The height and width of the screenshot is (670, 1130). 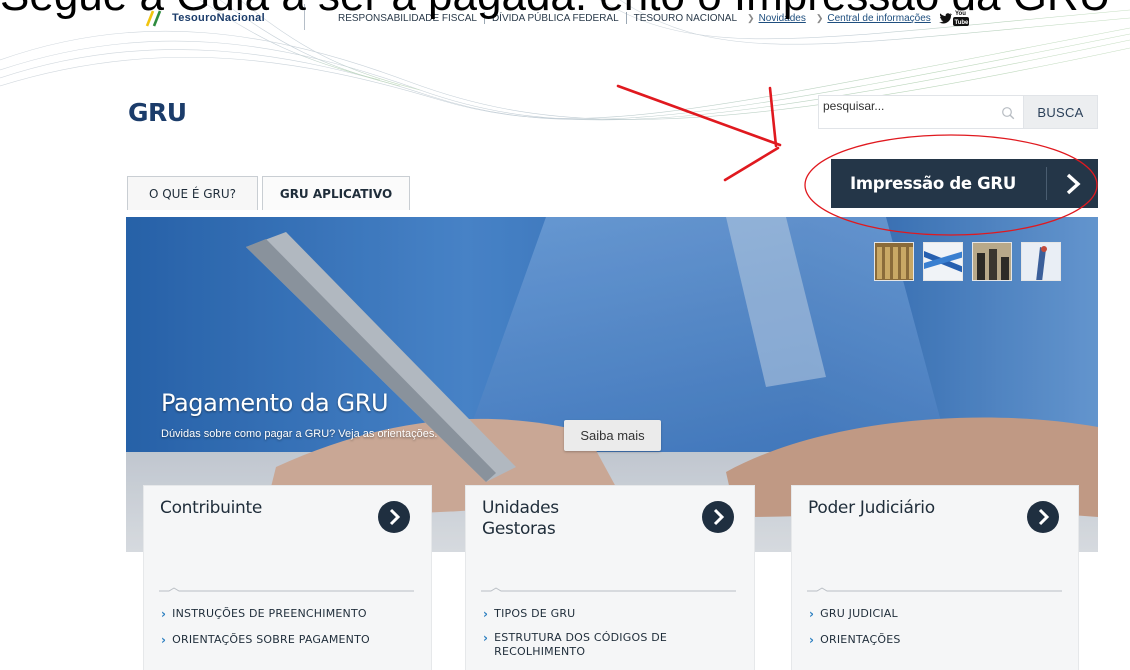 I want to click on impressao-gru-label: Impressão de GRU, so click(x=933, y=183).